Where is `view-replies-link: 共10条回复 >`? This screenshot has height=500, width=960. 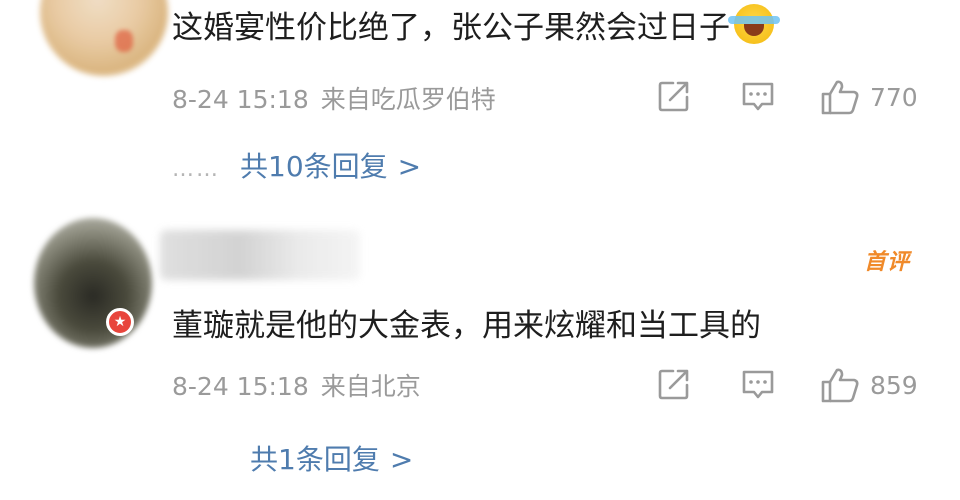 view-replies-link: 共10条回复 > is located at coordinates (330, 166).